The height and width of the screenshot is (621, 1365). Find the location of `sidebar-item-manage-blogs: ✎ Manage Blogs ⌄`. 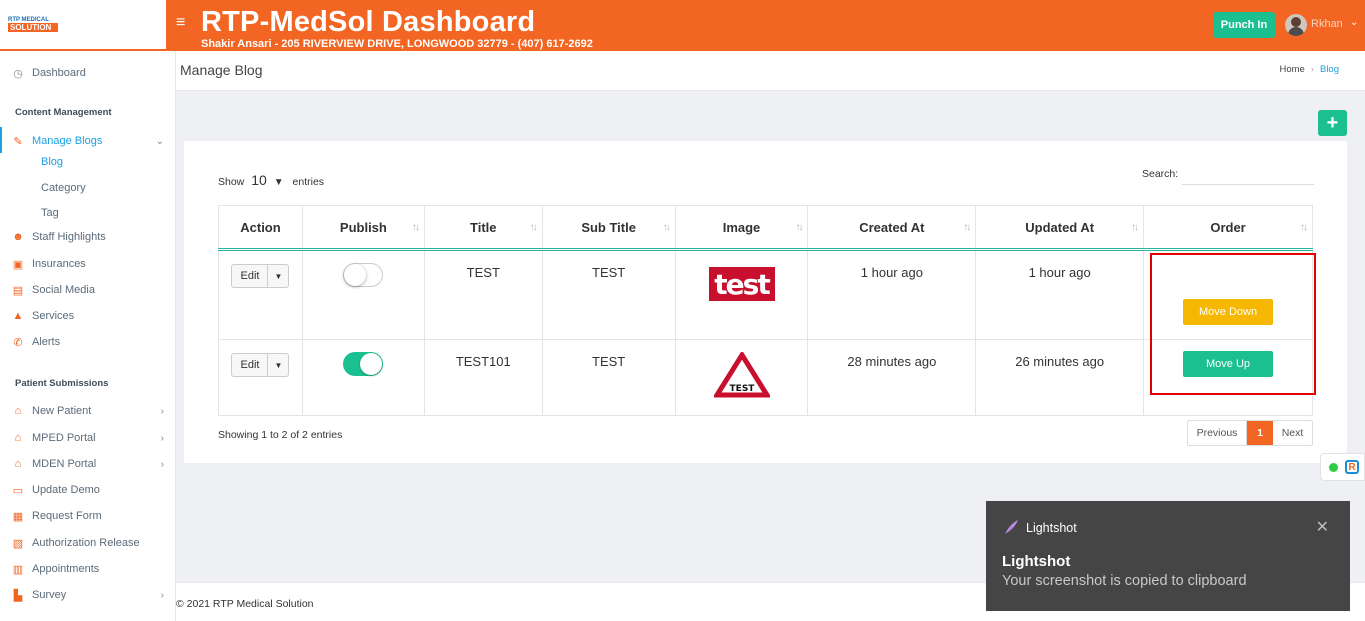

sidebar-item-manage-blogs: ✎ Manage Blogs ⌄ is located at coordinates (88, 141).